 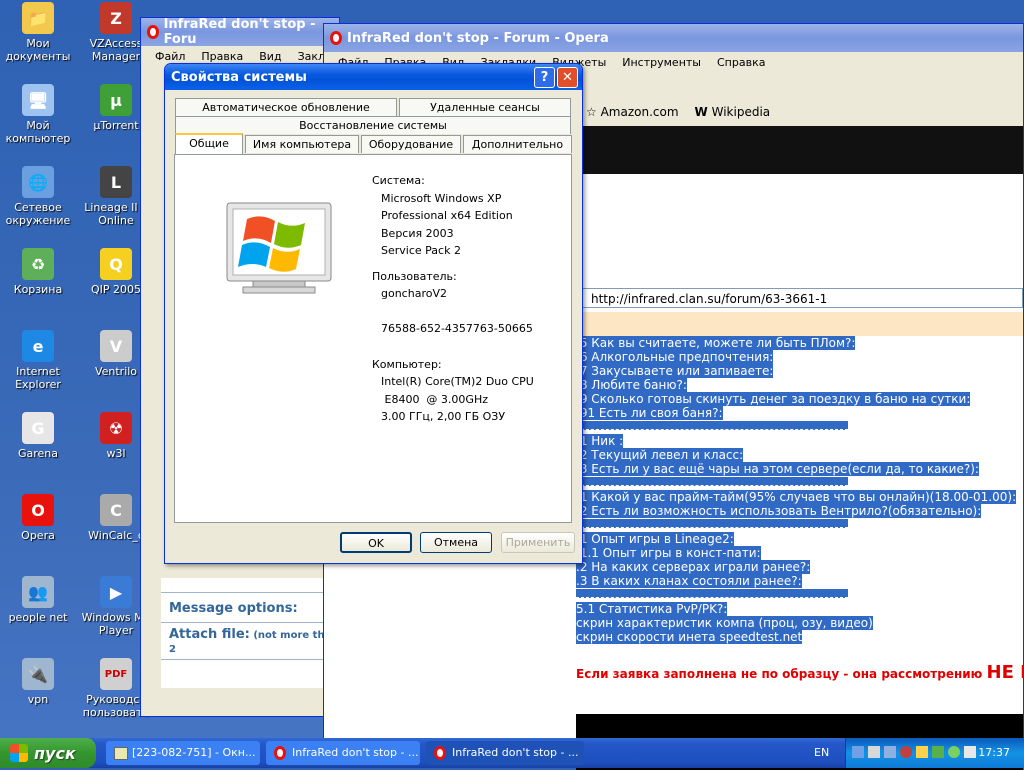 I want to click on tab-advanced: Дополнительно, so click(x=517, y=144).